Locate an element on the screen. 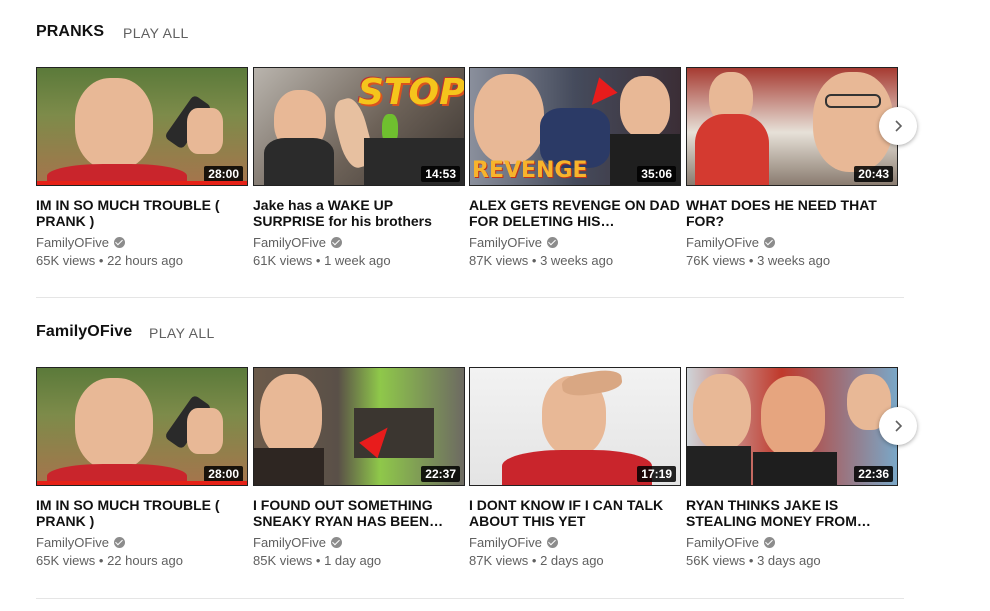 Image resolution: width=990 pixels, height=611 pixels. upload-age: 3 days ago is located at coordinates (789, 560).